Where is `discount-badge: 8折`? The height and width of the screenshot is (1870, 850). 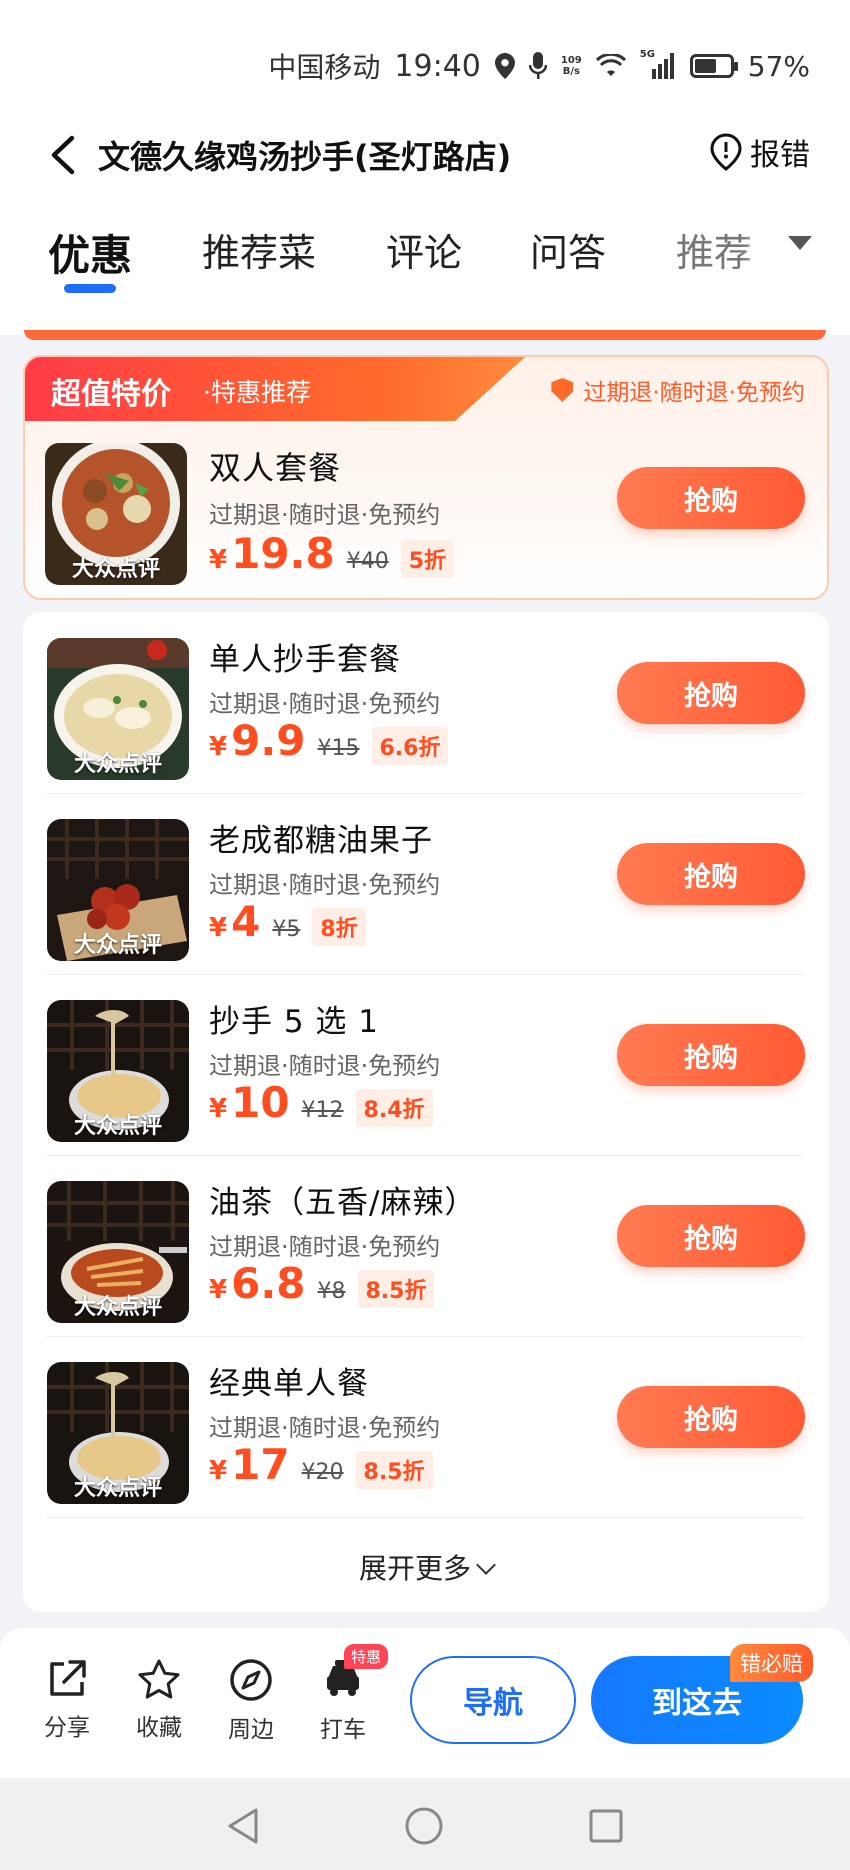
discount-badge: 8折 is located at coordinates (339, 927).